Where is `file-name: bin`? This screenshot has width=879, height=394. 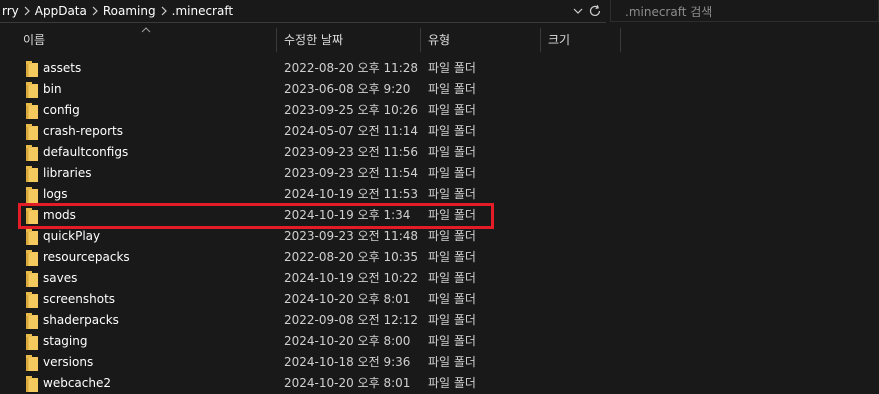
file-name: bin is located at coordinates (52, 89).